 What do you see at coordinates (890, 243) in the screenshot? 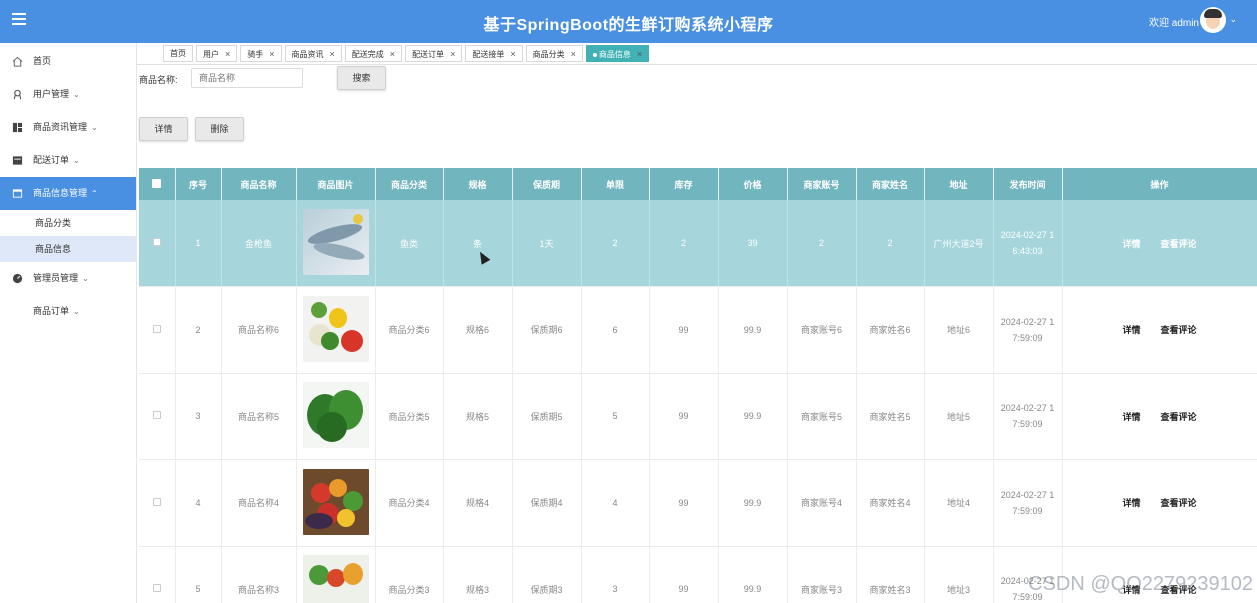
I see `cell-merchant: 2` at bounding box center [890, 243].